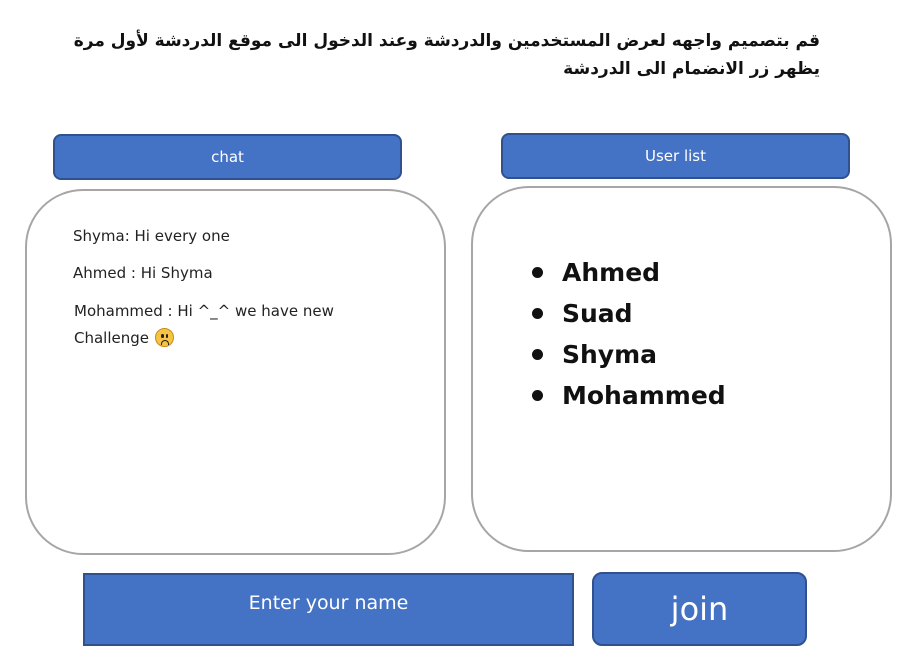 The width and height of the screenshot is (924, 667). Describe the element at coordinates (597, 313) in the screenshot. I see `user-name: Suad` at that location.